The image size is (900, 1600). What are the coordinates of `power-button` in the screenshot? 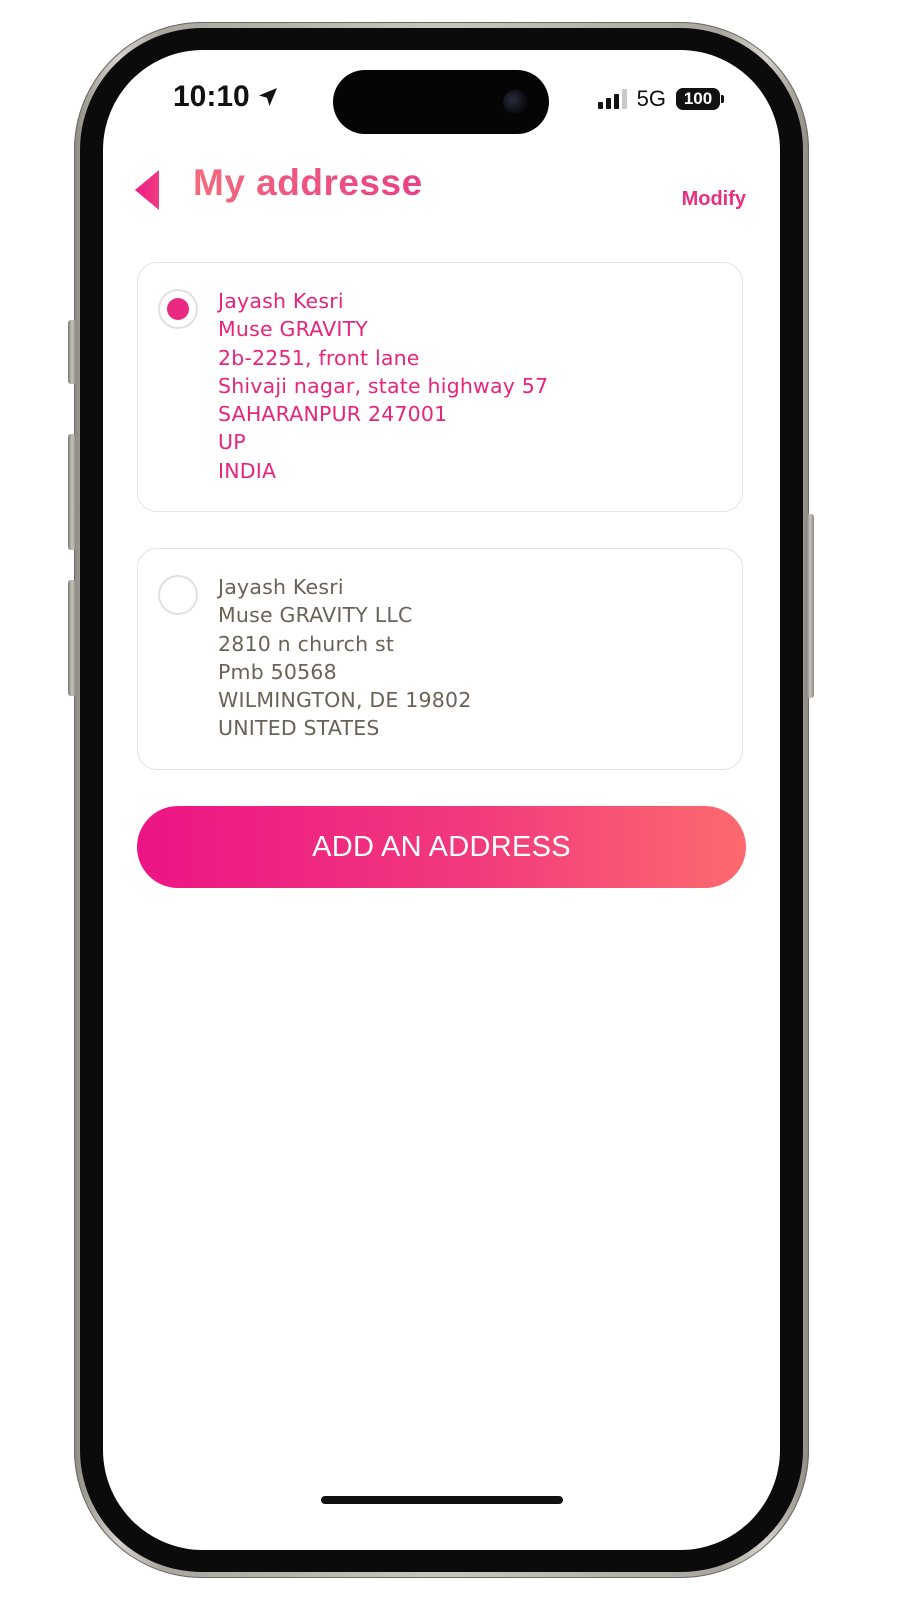 It's located at (810, 606).